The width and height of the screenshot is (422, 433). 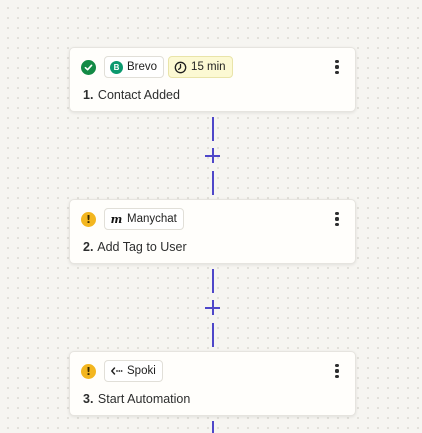 I want to click on step-name: Add Tag to User, so click(x=142, y=247).